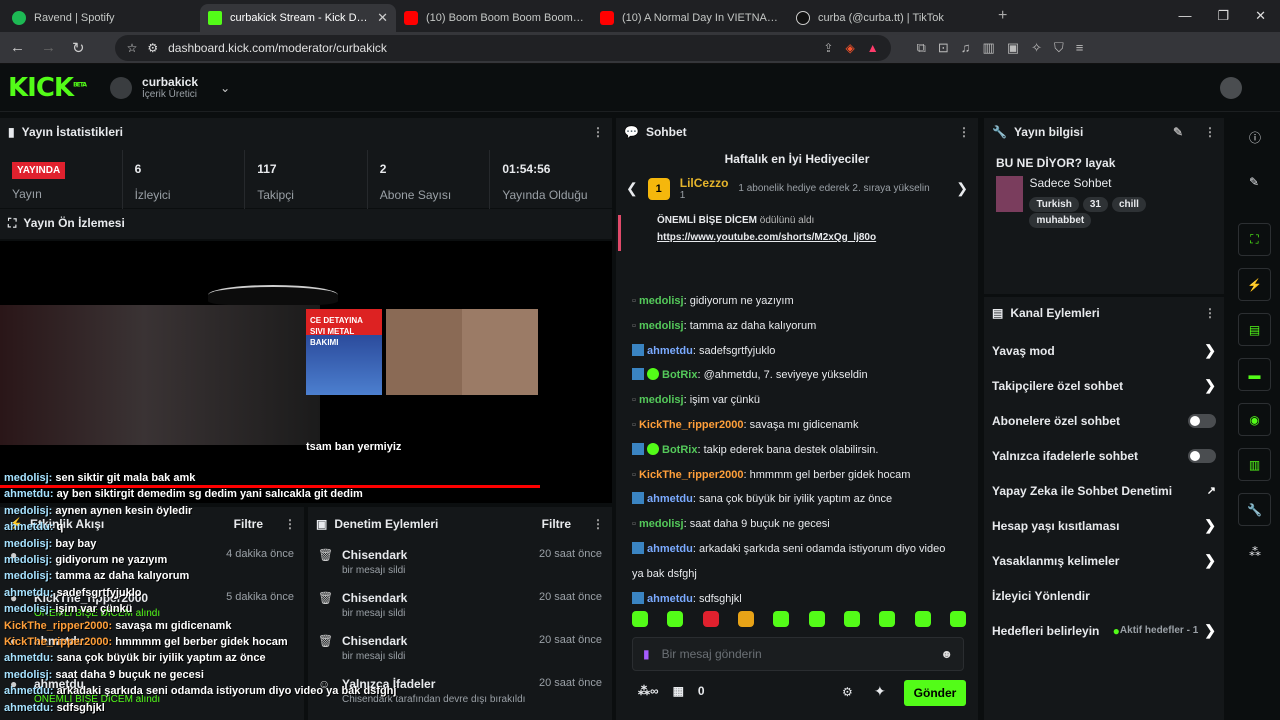  What do you see at coordinates (1104, 455) in the screenshot?
I see `channel-action-item: Yalnızca ifadelerle sohbet` at bounding box center [1104, 455].